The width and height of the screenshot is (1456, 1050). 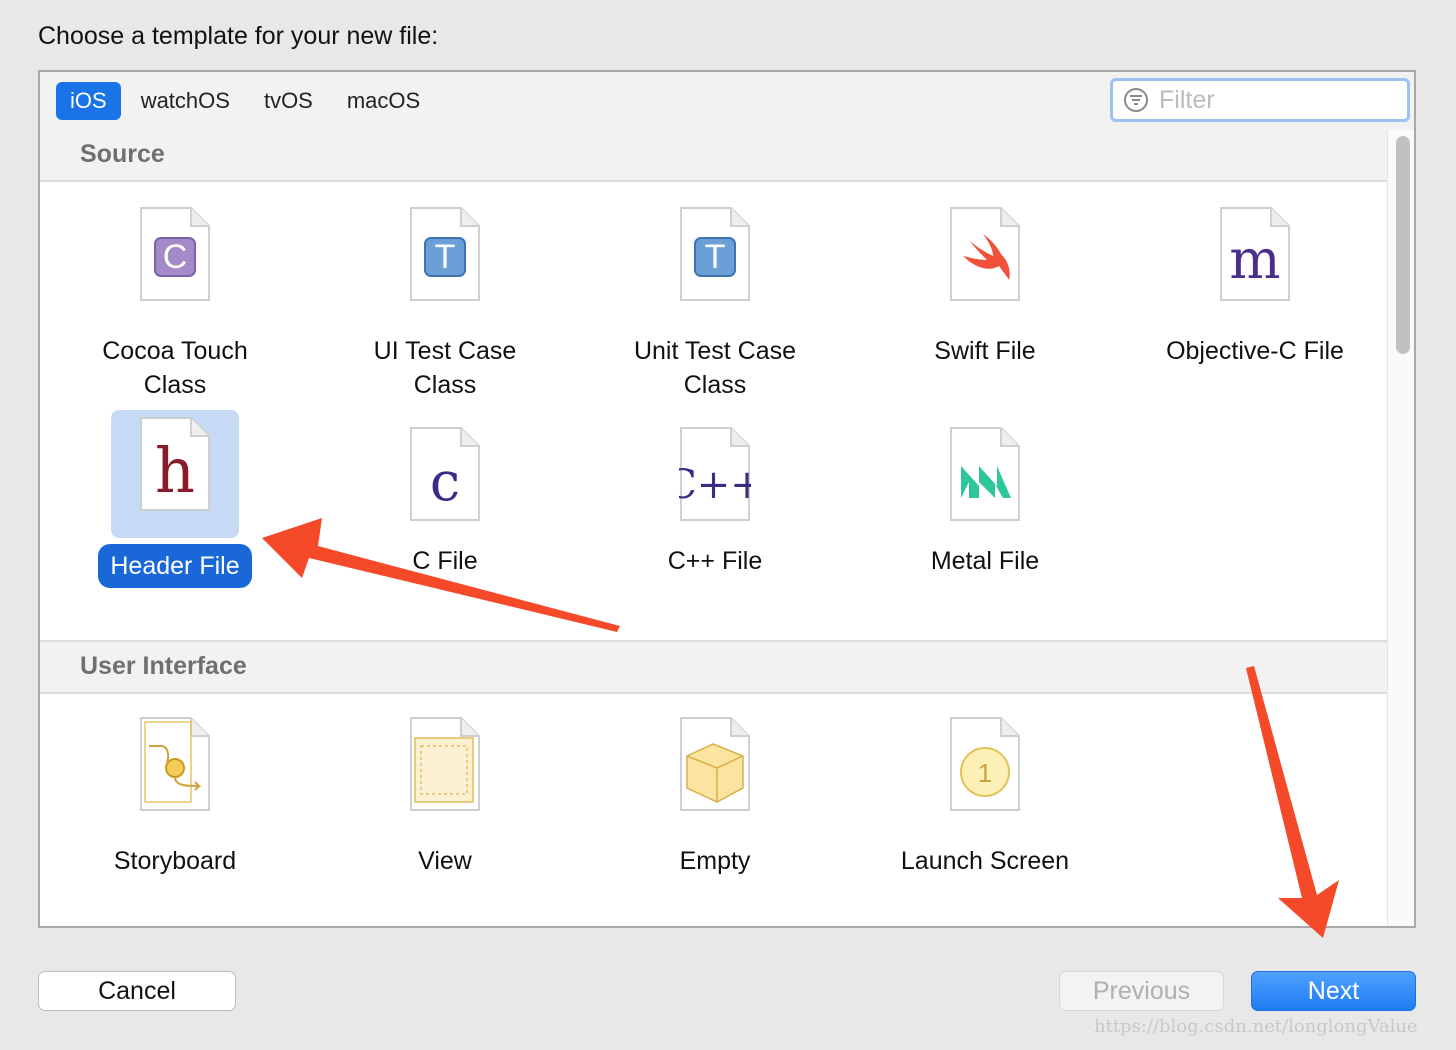 I want to click on next-button: Next, so click(x=1333, y=991).